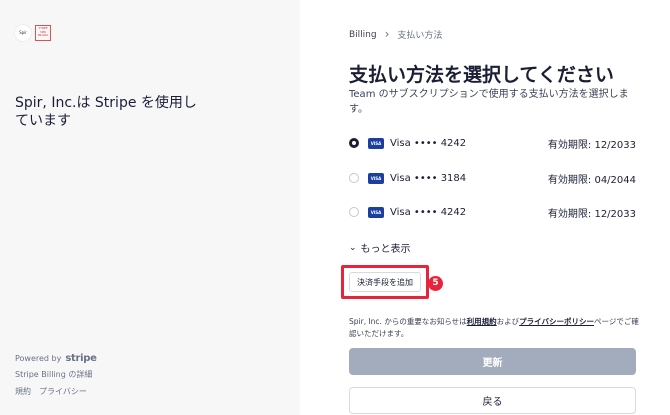 The height and width of the screenshot is (415, 670). Describe the element at coordinates (33, 33) in the screenshot. I see `merchant-logo-row: Spir STRIPE SPIR BILLING` at that location.